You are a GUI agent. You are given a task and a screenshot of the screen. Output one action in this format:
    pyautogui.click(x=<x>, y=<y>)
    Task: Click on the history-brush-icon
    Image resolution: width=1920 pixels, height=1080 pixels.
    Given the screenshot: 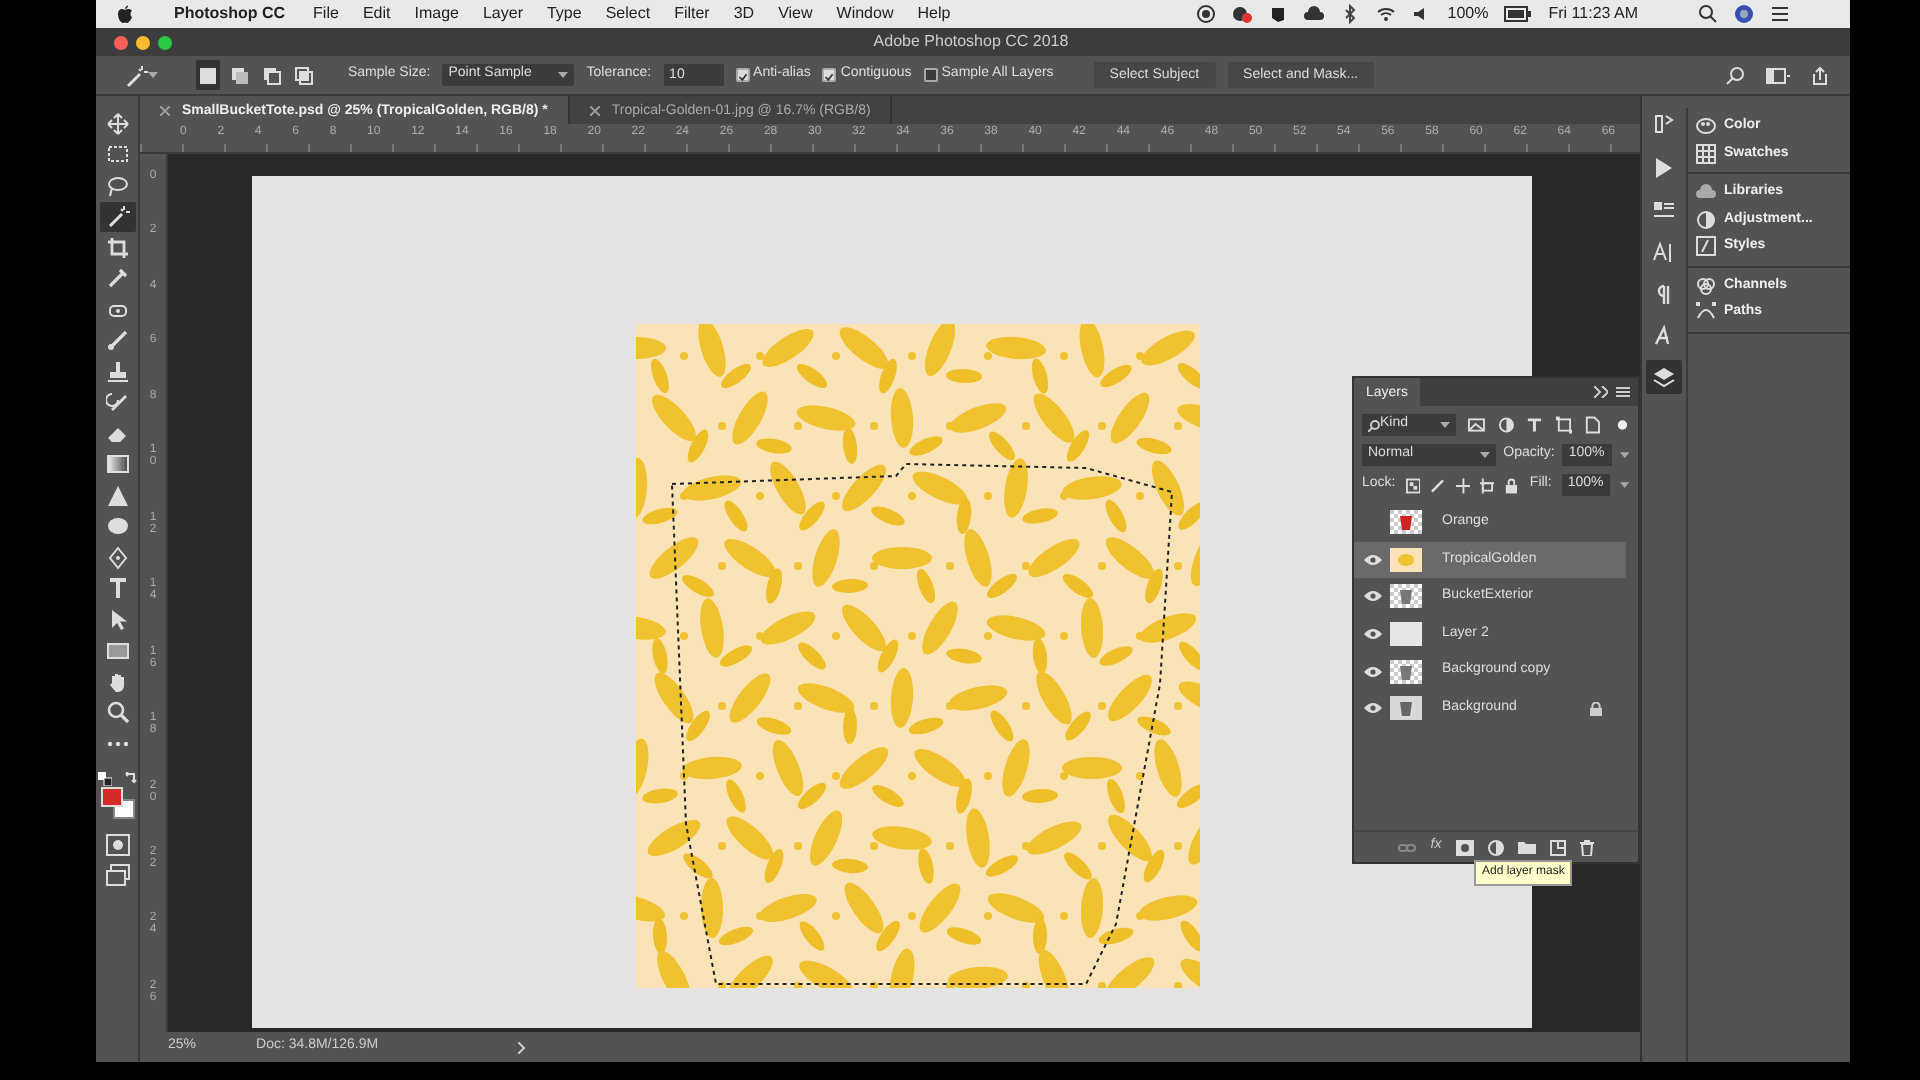 What is the action you would take?
    pyautogui.click(x=117, y=402)
    